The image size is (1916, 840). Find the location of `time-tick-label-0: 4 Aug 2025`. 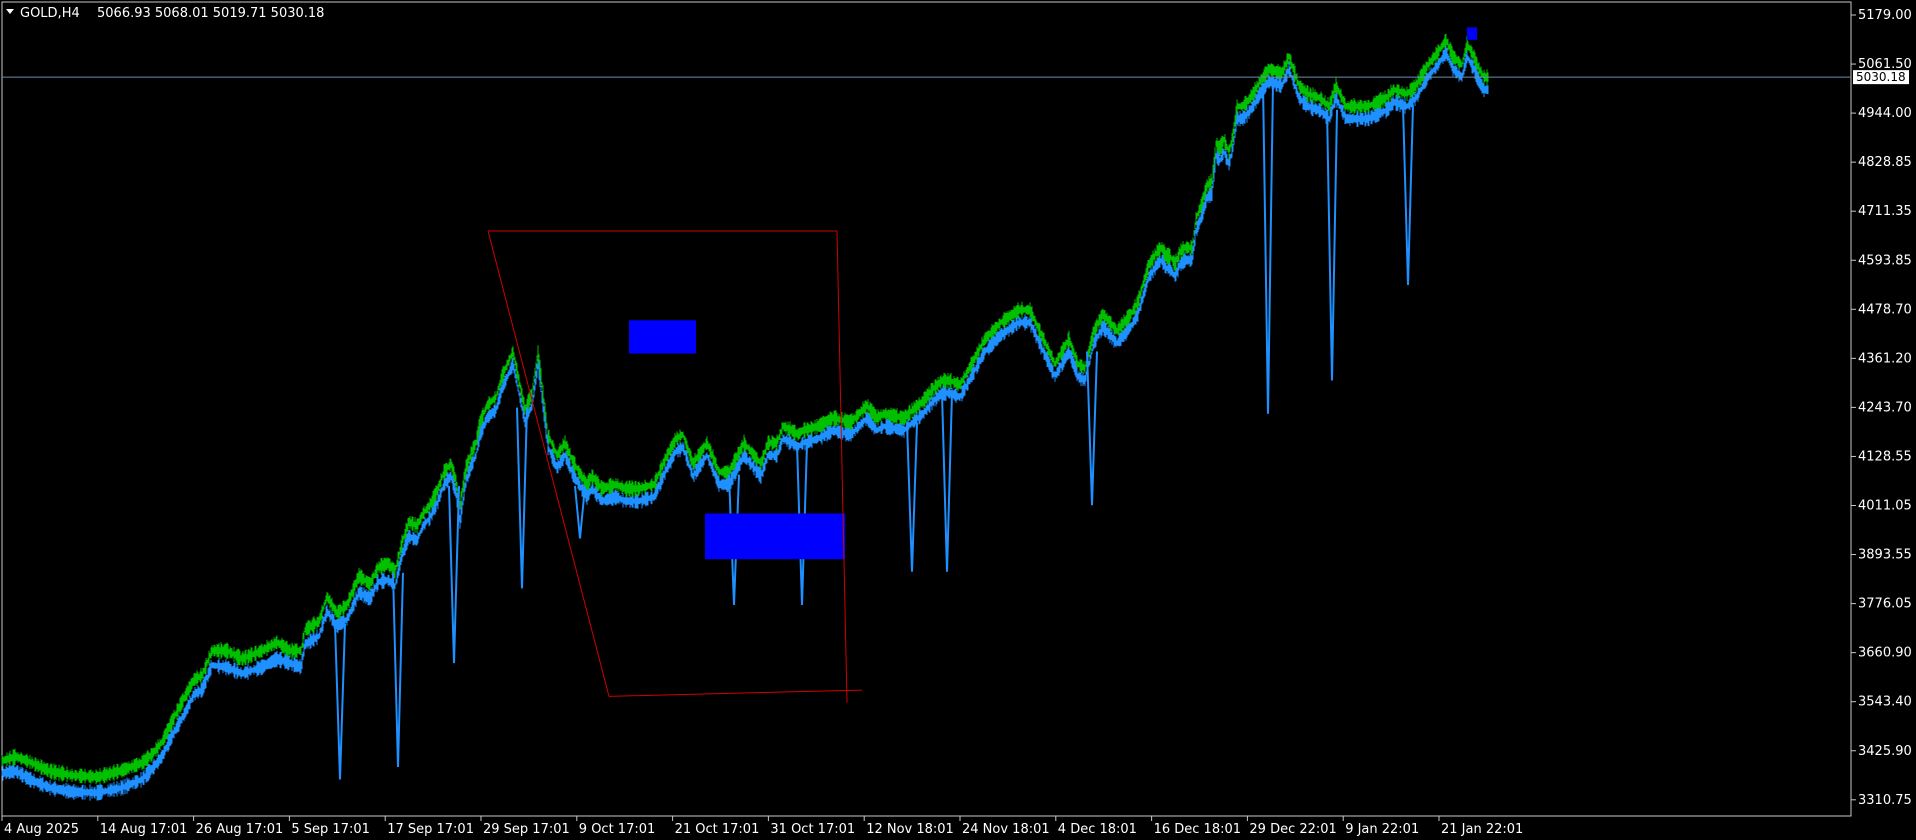

time-tick-label-0: 4 Aug 2025 is located at coordinates (41, 829).